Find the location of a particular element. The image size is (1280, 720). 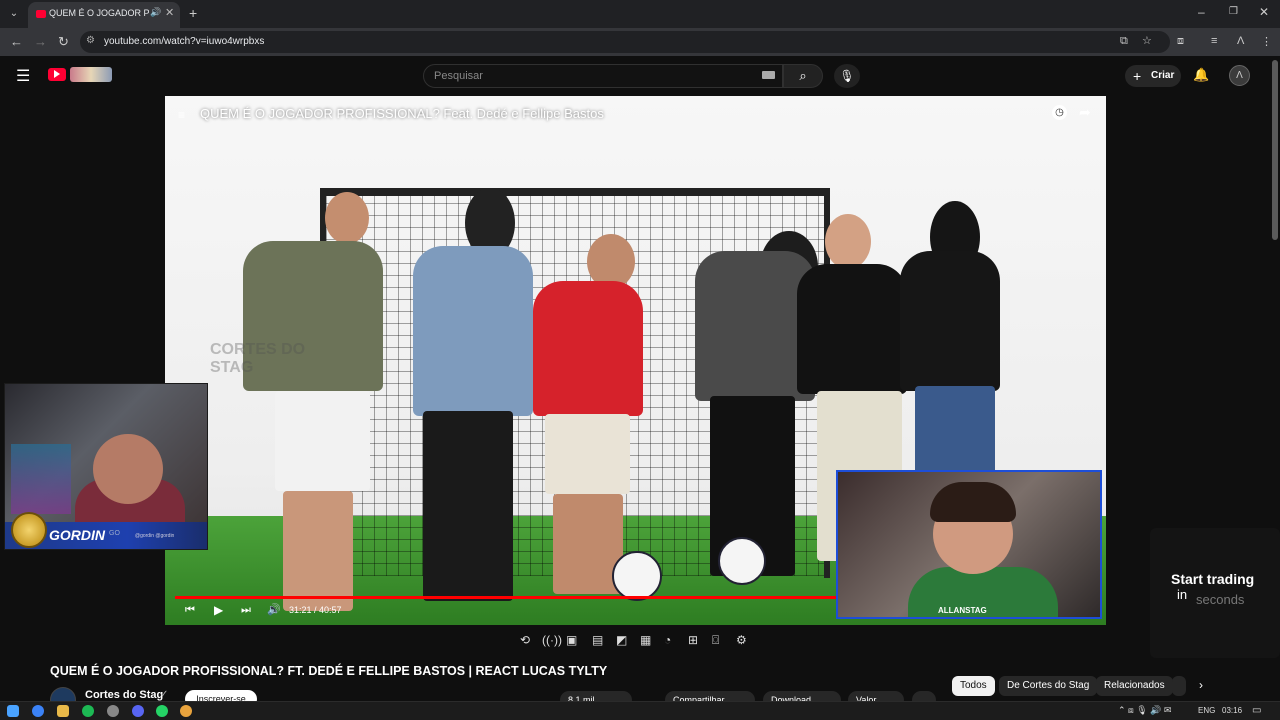

youtube-doodle is located at coordinates (91, 74).